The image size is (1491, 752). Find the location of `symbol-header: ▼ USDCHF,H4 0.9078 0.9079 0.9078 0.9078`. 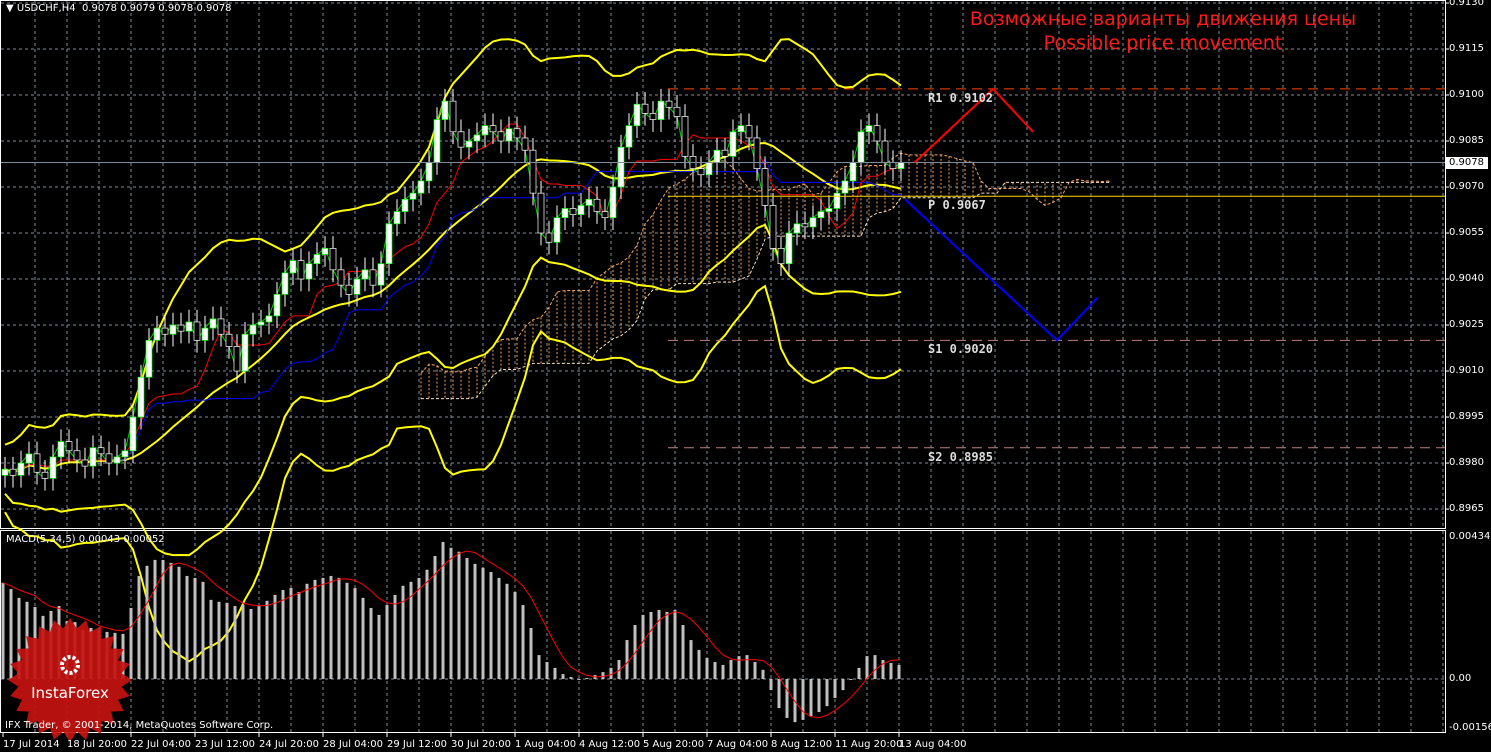

symbol-header: ▼ USDCHF,H4 0.9078 0.9079 0.9078 0.9078 is located at coordinates (118, 8).